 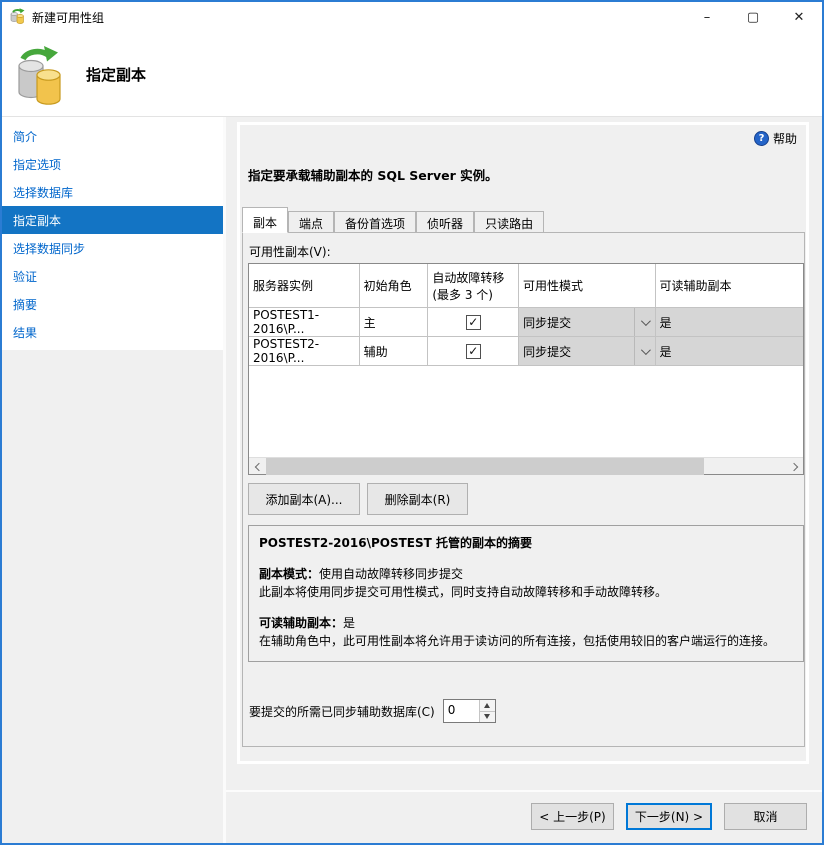 I want to click on tab-label: 侦听器, so click(x=445, y=224).